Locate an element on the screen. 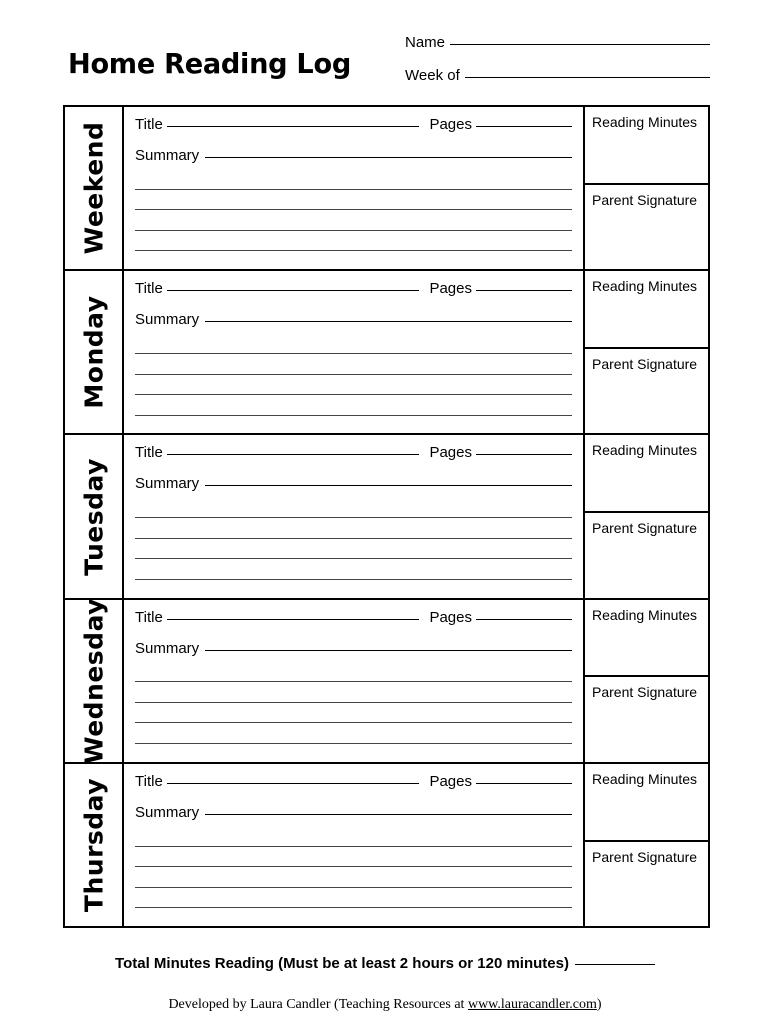 The height and width of the screenshot is (1024, 770). entry-cell-weekend: Title Pages Summary is located at coordinates (354, 188).